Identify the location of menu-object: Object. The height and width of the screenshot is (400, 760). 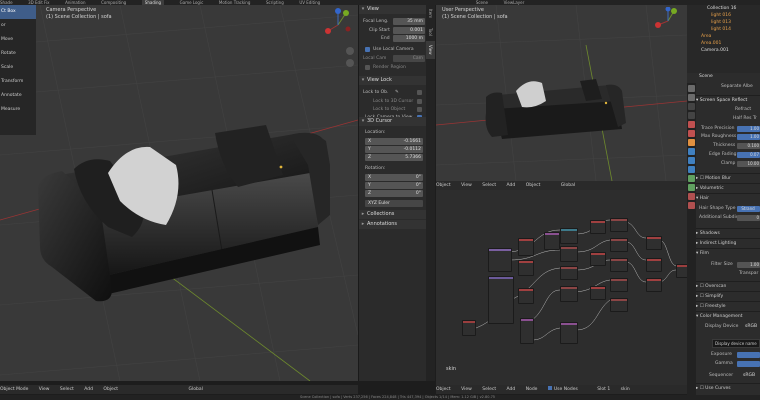
(110, 389).